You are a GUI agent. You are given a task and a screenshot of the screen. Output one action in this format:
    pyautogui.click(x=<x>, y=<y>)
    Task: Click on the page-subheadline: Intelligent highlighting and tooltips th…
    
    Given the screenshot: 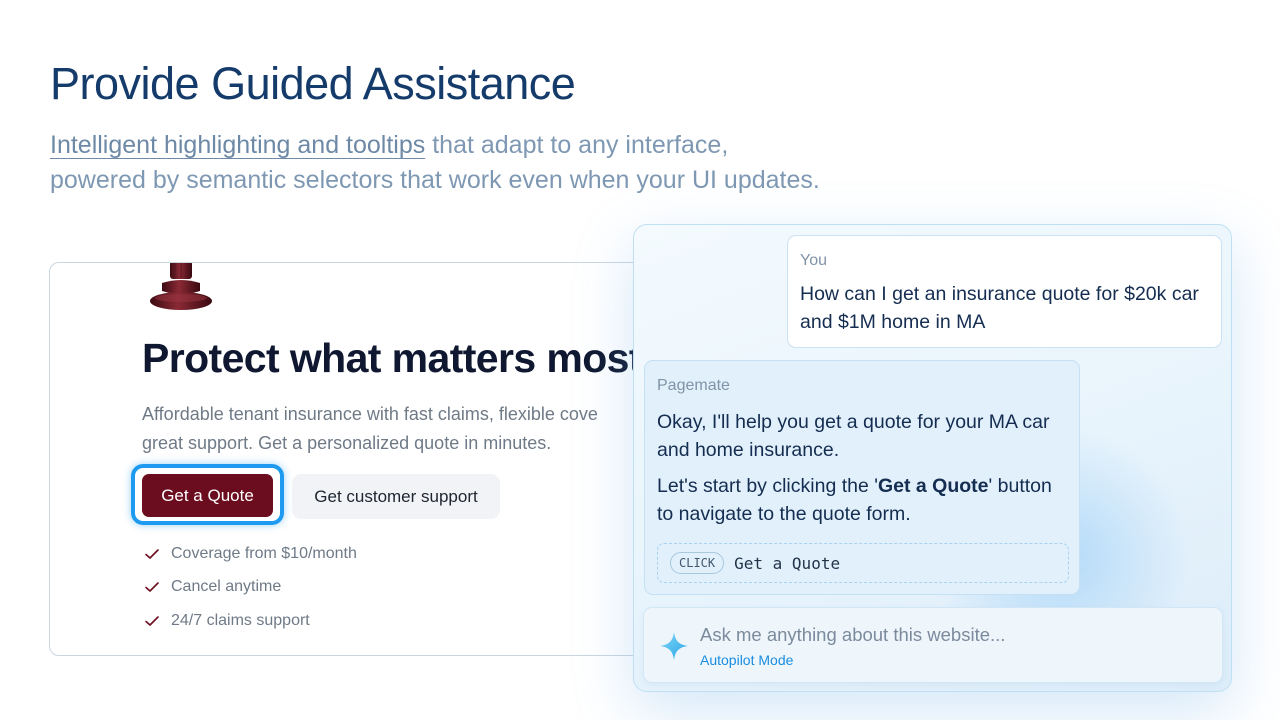 What is the action you would take?
    pyautogui.click(x=500, y=163)
    